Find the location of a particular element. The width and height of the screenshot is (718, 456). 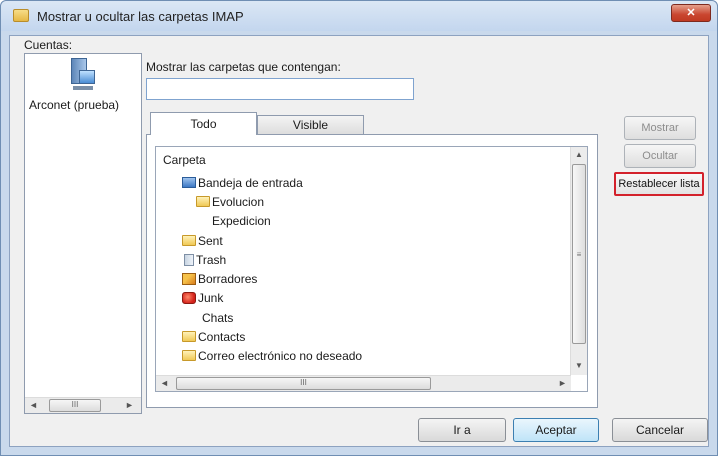

tree-vertical-scrollbar: ▲ ≡ ▼ is located at coordinates (578, 261).